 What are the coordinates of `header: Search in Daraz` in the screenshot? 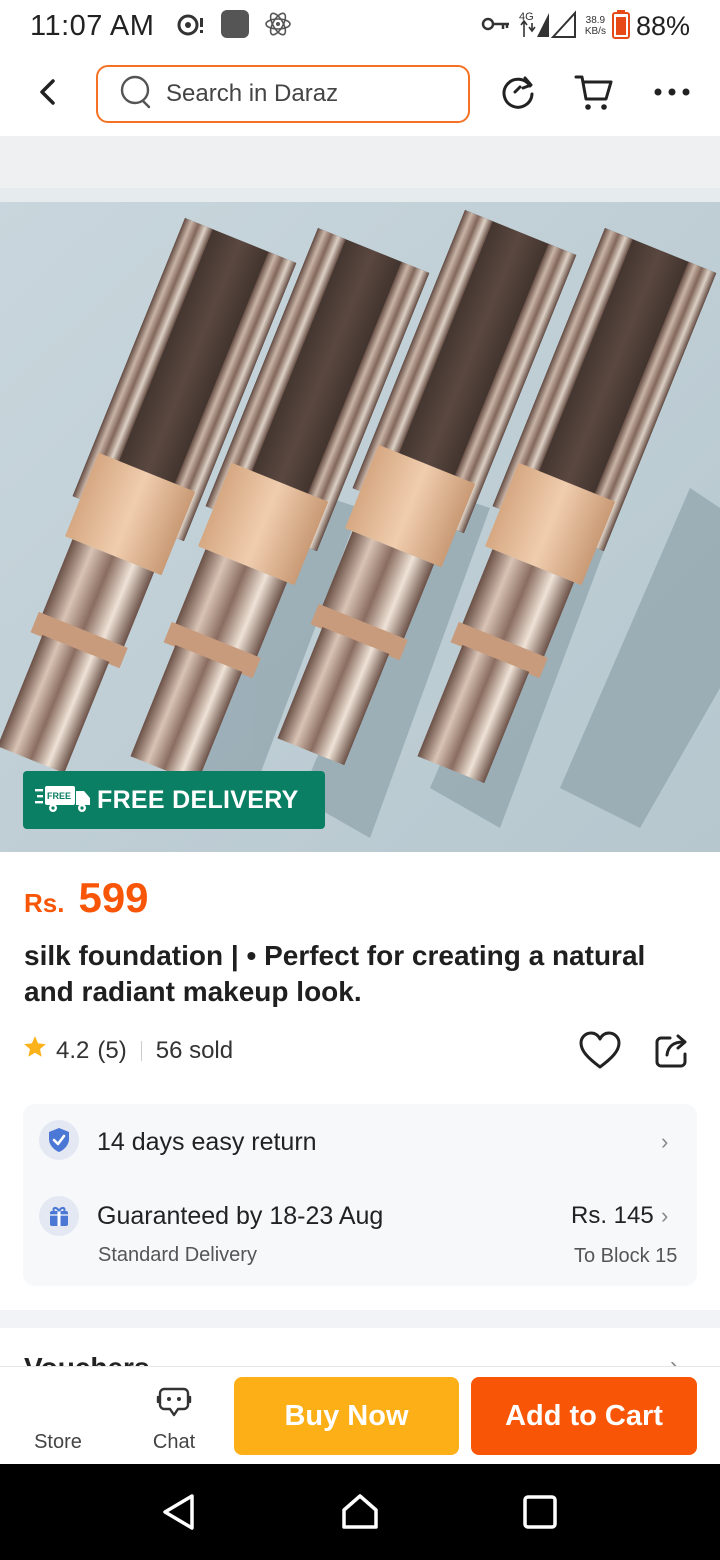 It's located at (360, 94).